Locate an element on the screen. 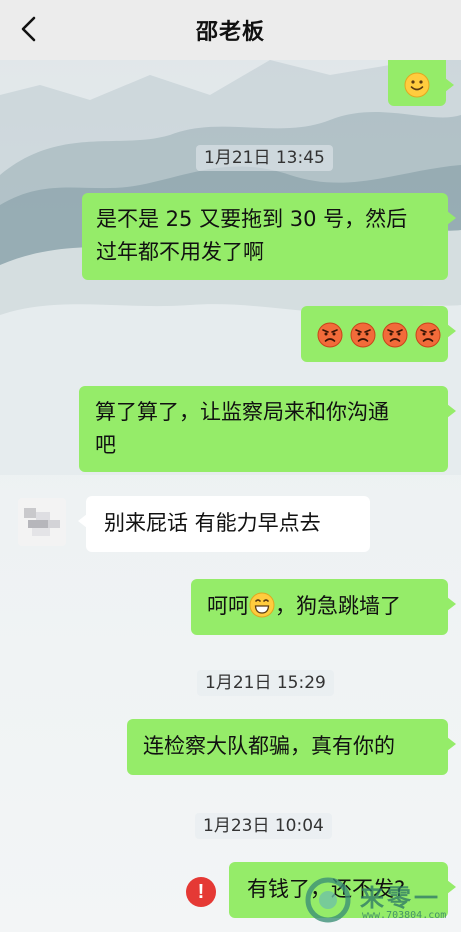  back-button is located at coordinates (29, 29).